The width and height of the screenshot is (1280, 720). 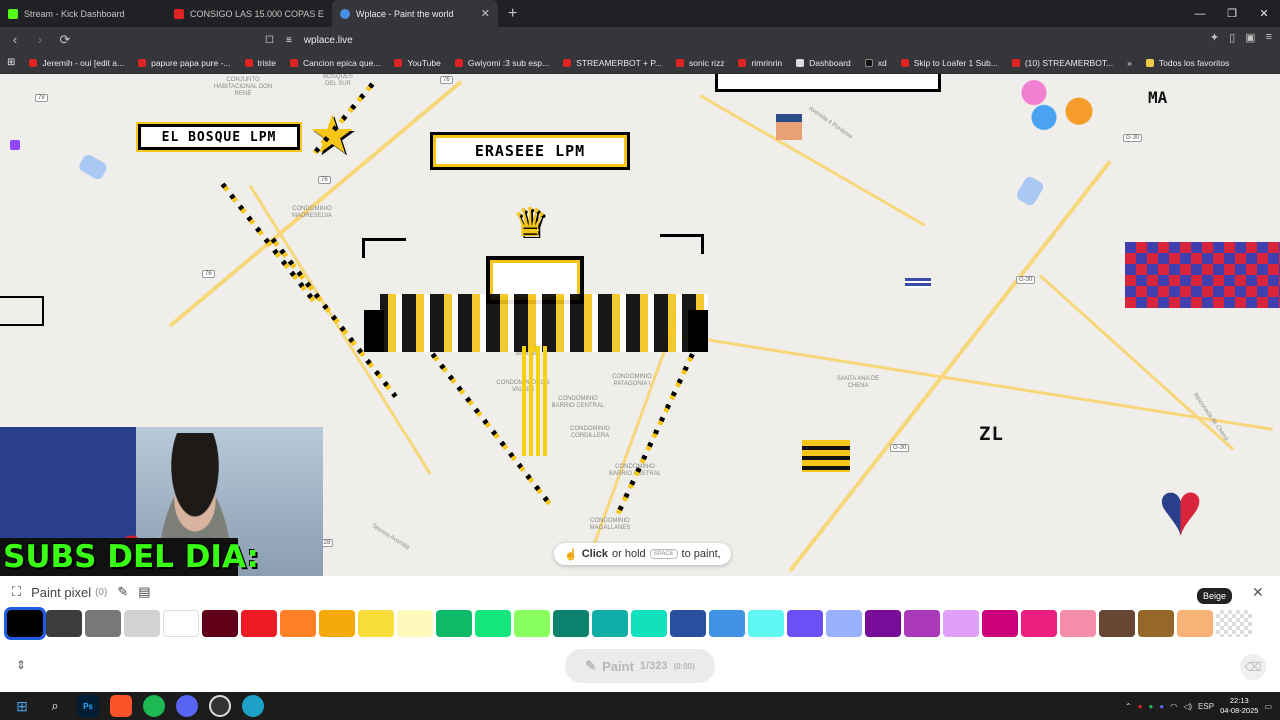 I want to click on color-swatch-light-yellow, so click(x=415, y=623).